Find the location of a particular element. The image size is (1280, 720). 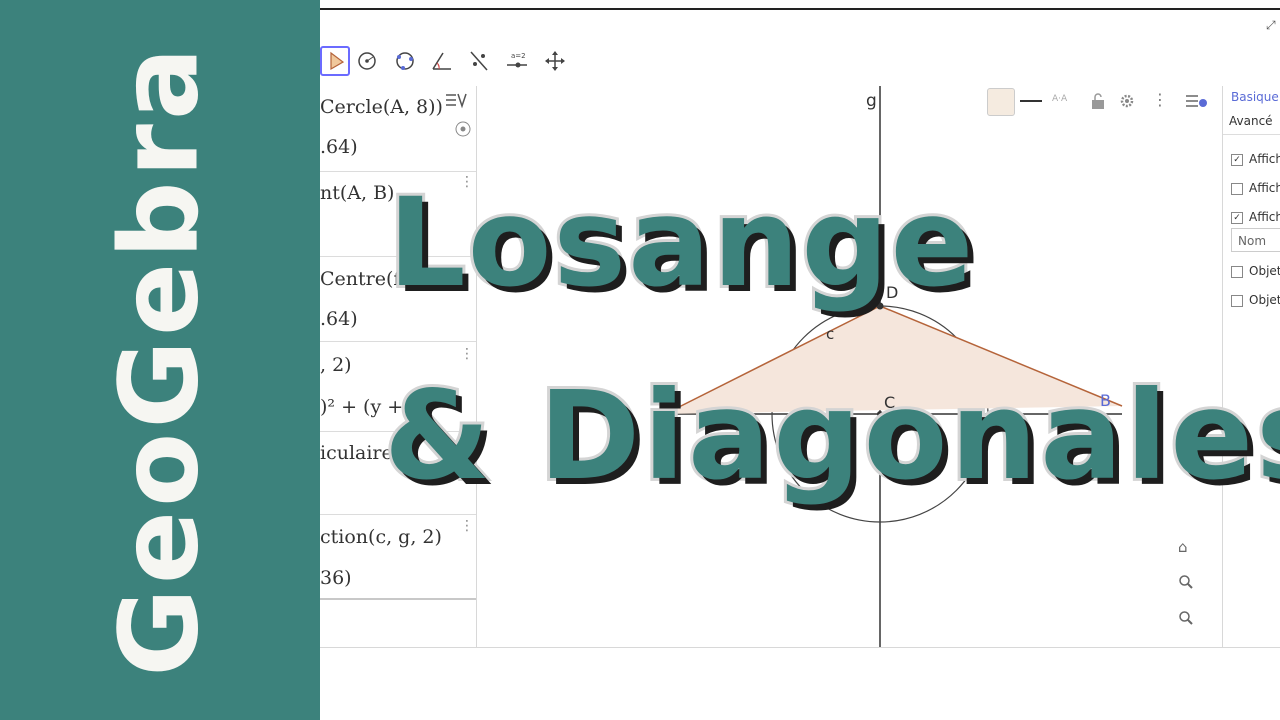

zoom-out-icon is located at coordinates (1186, 620).